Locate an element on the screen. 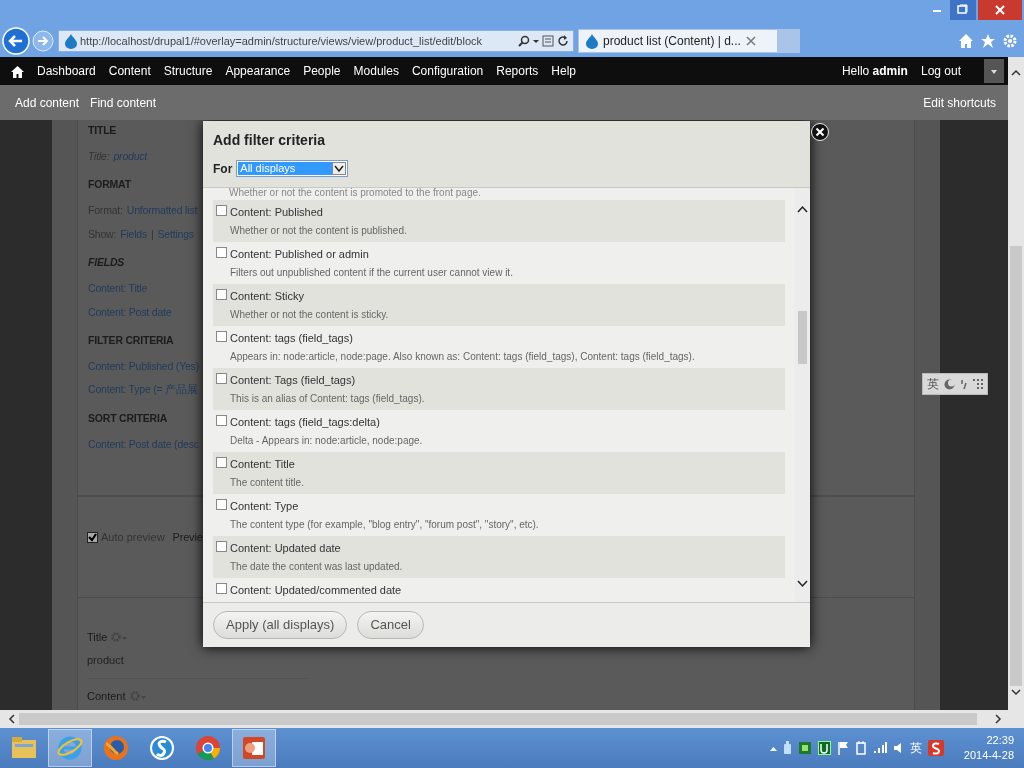 This screenshot has height=768, width=1024. input-mode-indicator: 英 is located at coordinates (915, 748).